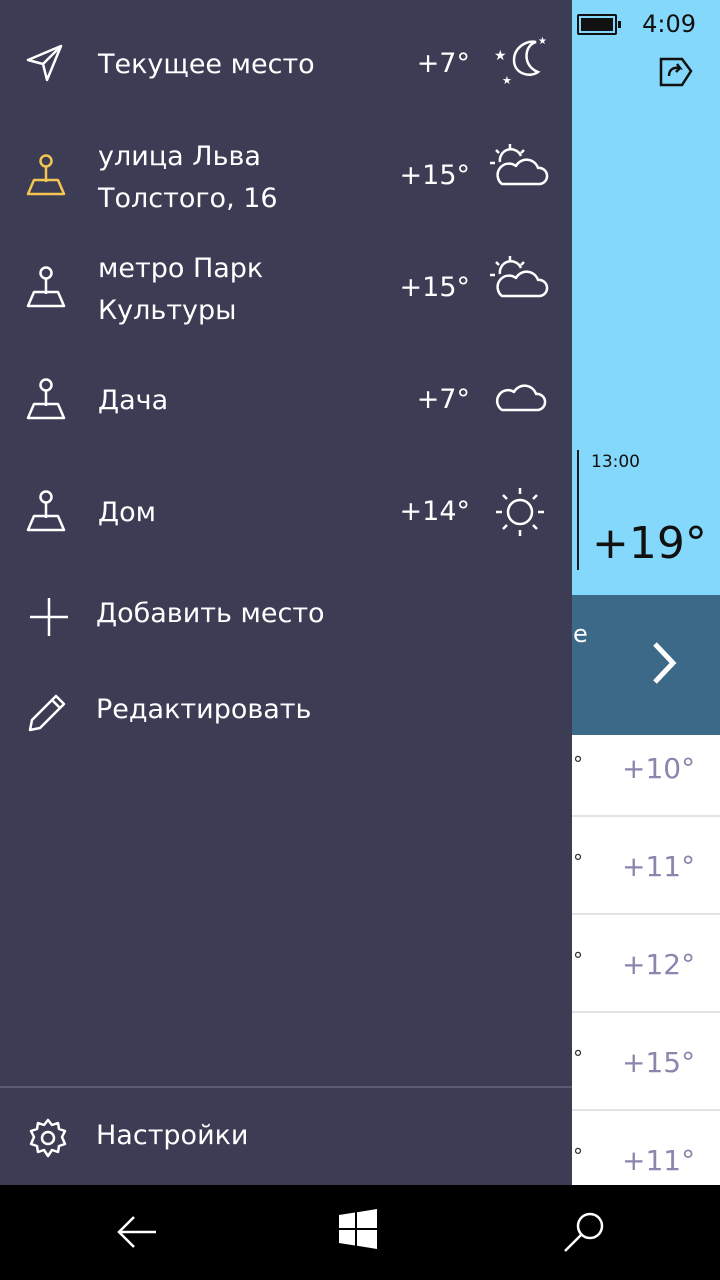  I want to click on location-name: Дача, so click(133, 400).